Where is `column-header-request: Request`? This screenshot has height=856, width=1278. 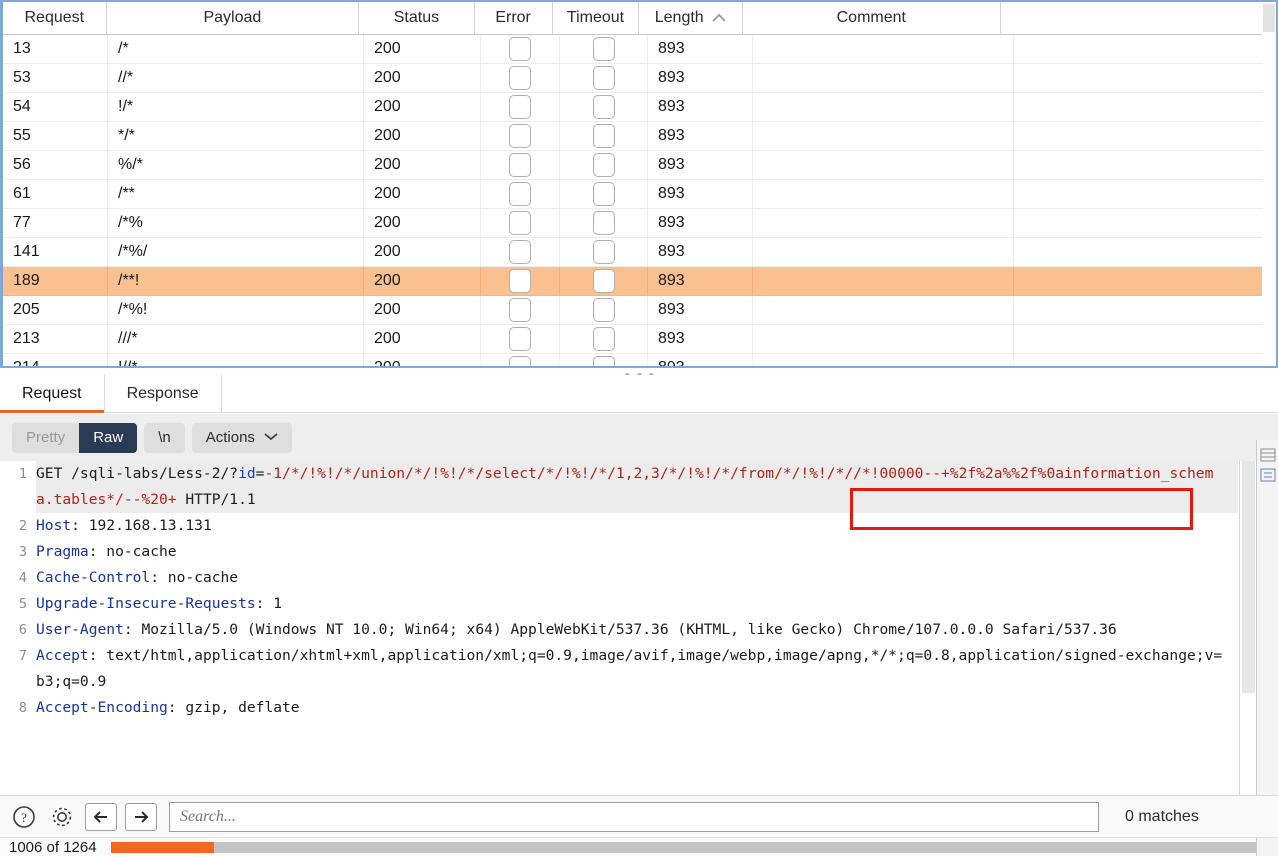
column-header-request: Request is located at coordinates (55, 18).